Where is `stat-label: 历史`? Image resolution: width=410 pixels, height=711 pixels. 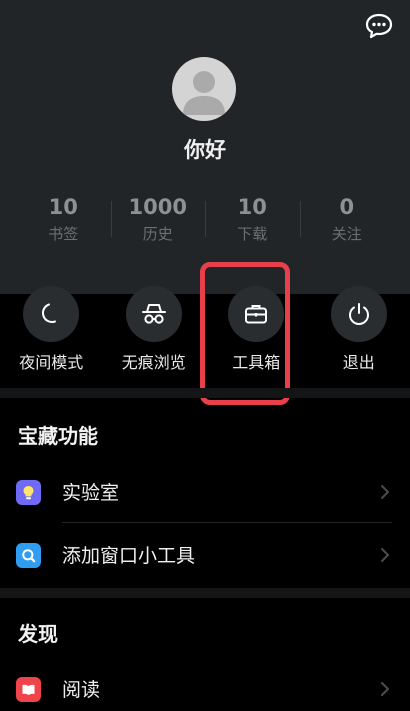
stat-label: 历史 is located at coordinates (157, 234).